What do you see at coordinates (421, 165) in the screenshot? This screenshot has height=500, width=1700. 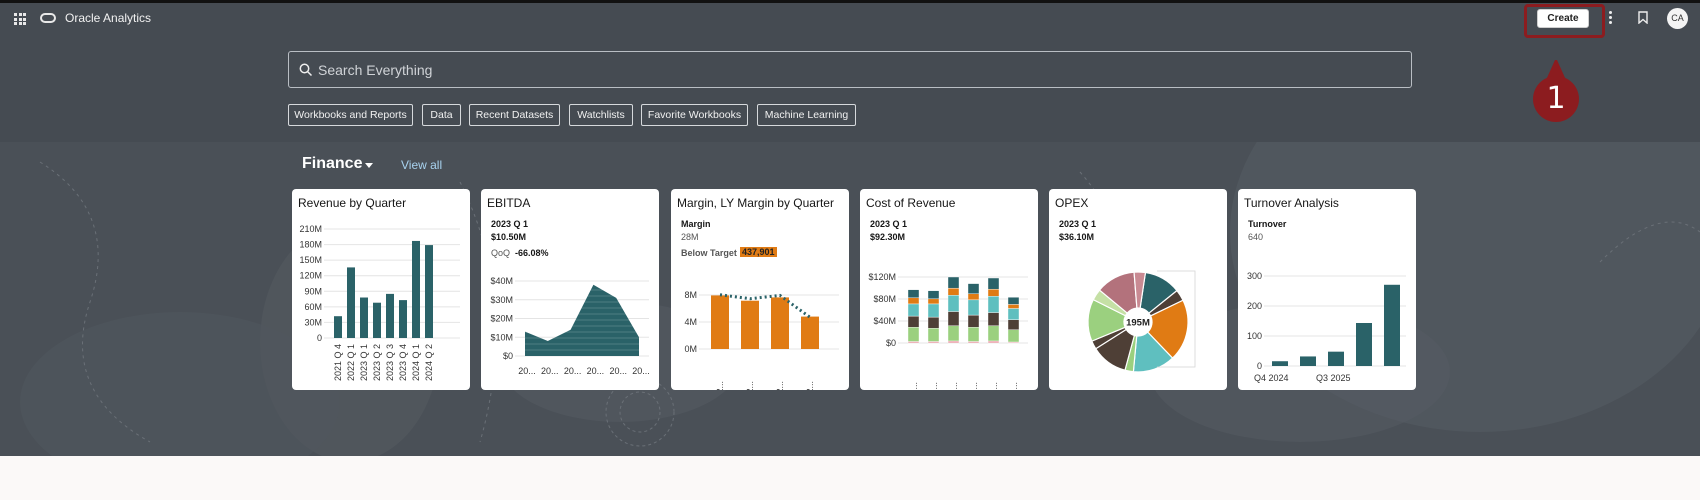 I see `view-all-link: View all` at bounding box center [421, 165].